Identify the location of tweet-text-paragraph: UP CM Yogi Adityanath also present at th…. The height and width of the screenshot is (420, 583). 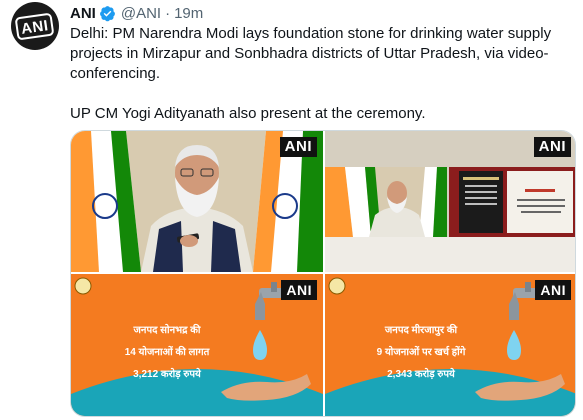
(248, 113).